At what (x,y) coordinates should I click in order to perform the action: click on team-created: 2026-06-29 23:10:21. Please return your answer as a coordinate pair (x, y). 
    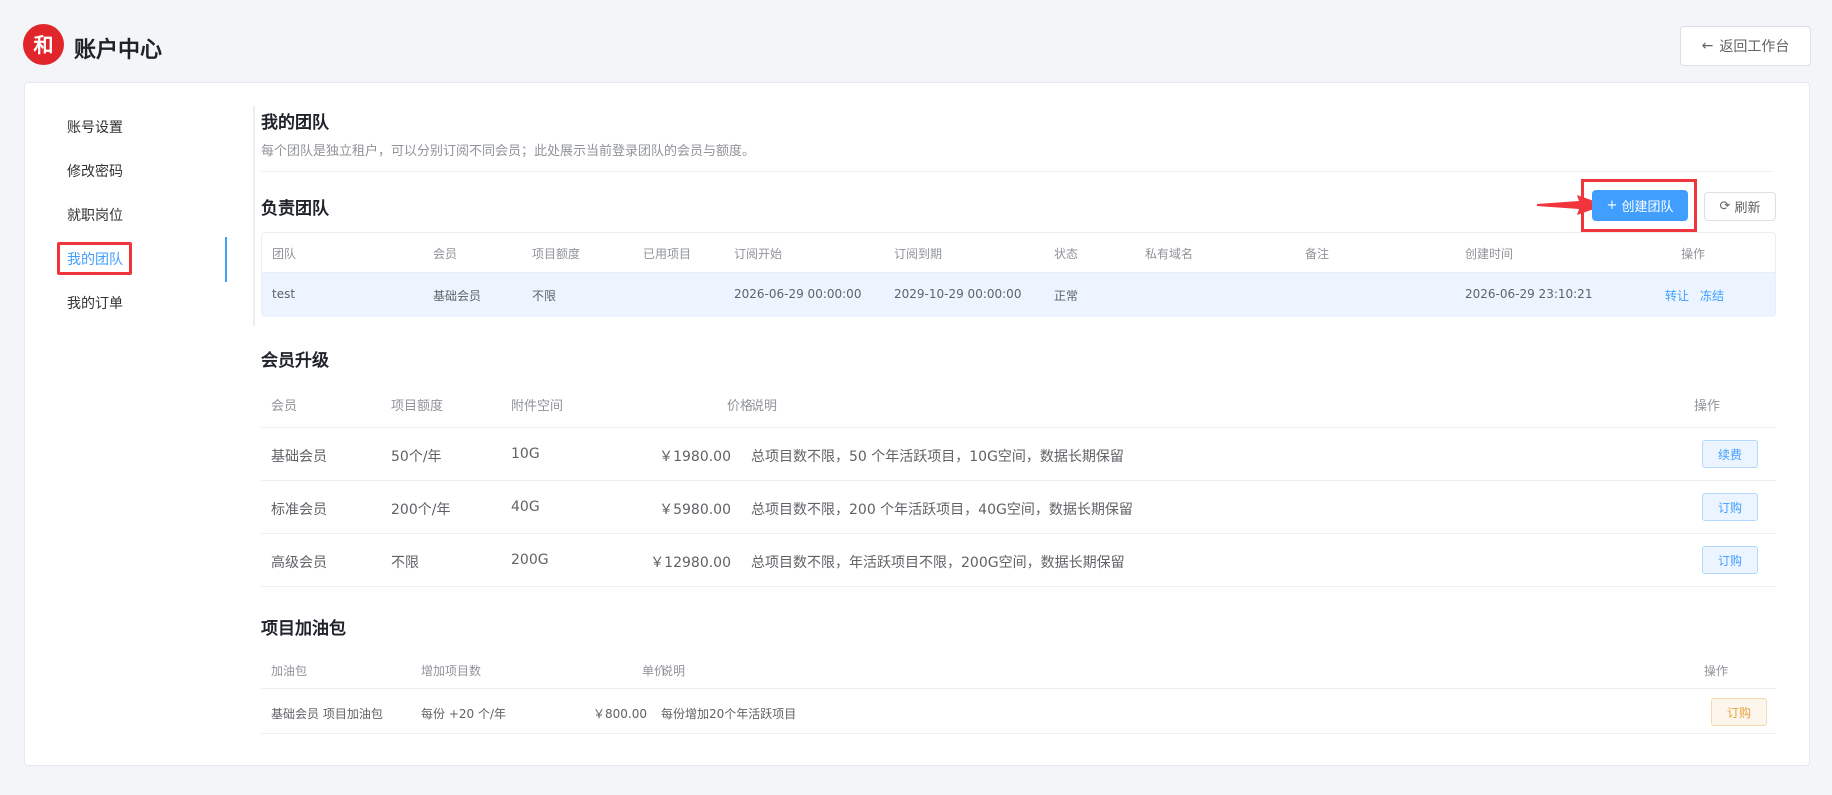
    Looking at the image, I should click on (1529, 294).